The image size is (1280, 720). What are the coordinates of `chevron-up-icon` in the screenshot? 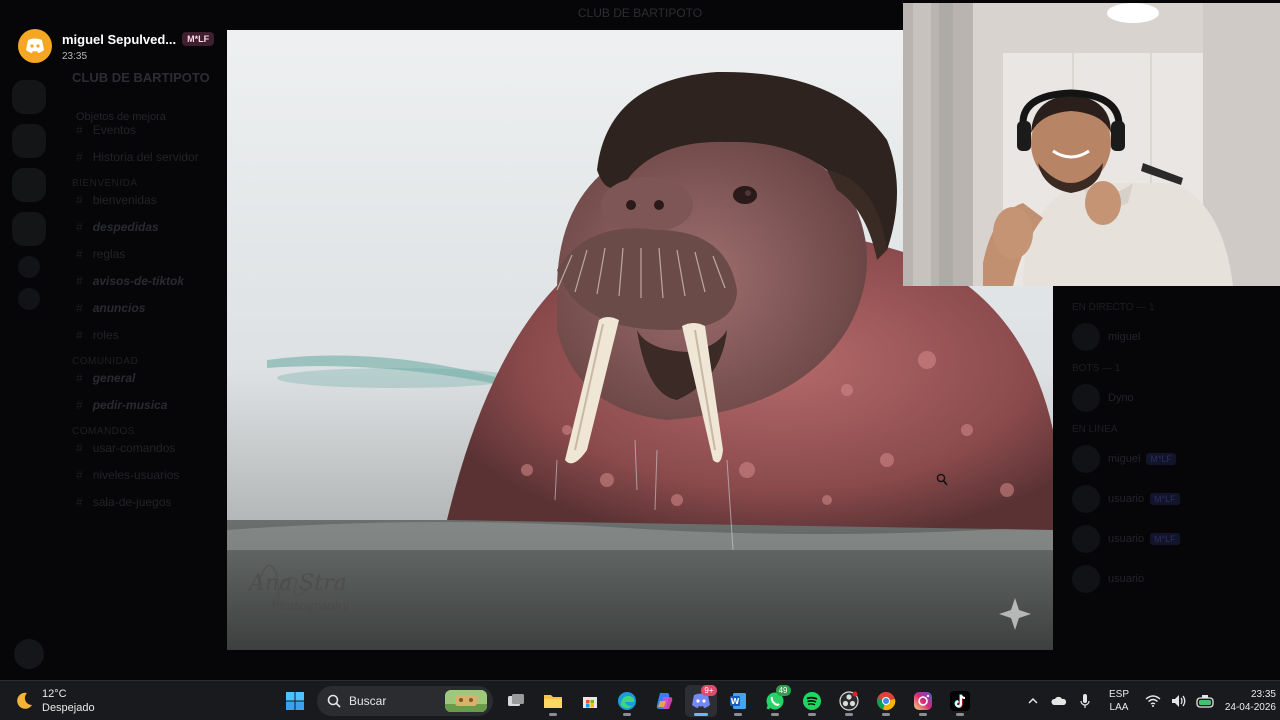 It's located at (1033, 700).